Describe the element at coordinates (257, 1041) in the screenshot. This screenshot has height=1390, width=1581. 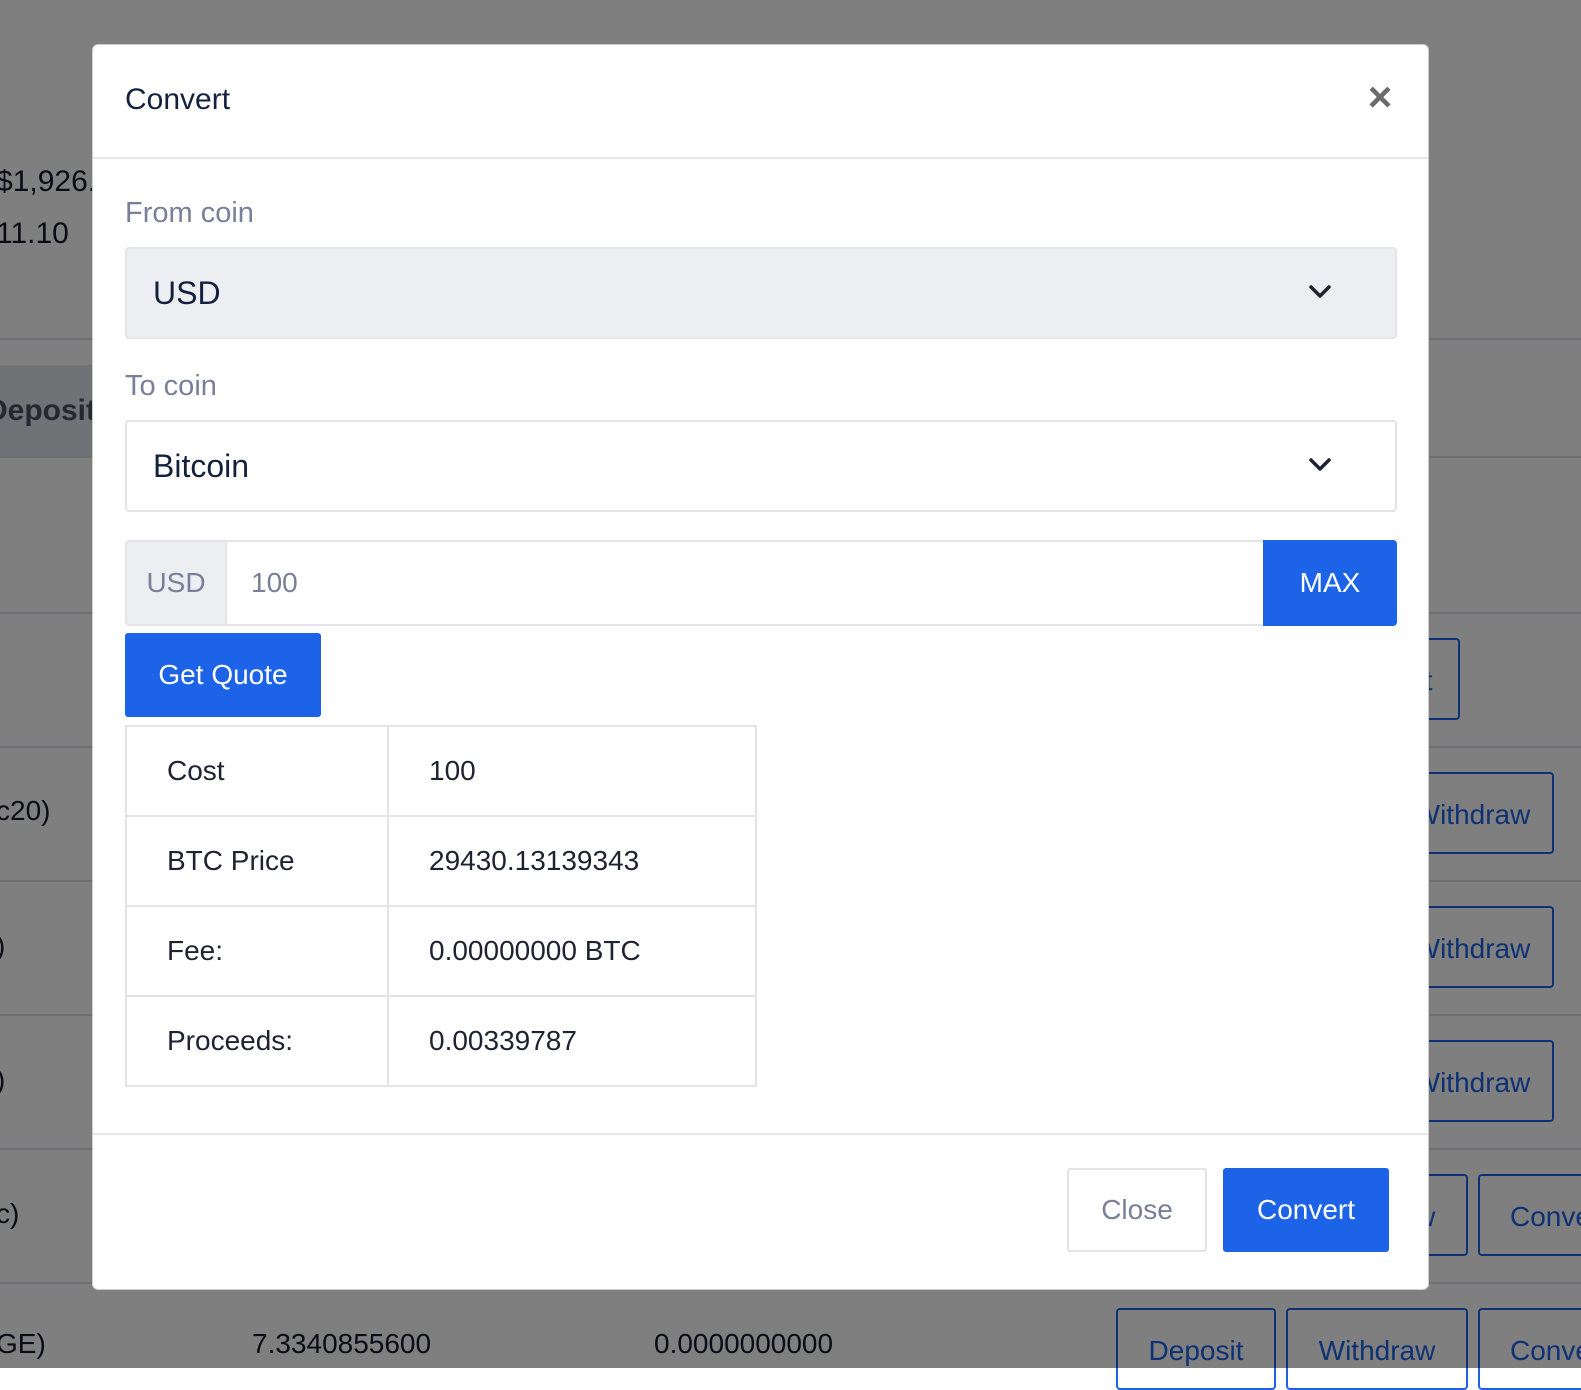
I see `quote-key: Proceeds:` at that location.